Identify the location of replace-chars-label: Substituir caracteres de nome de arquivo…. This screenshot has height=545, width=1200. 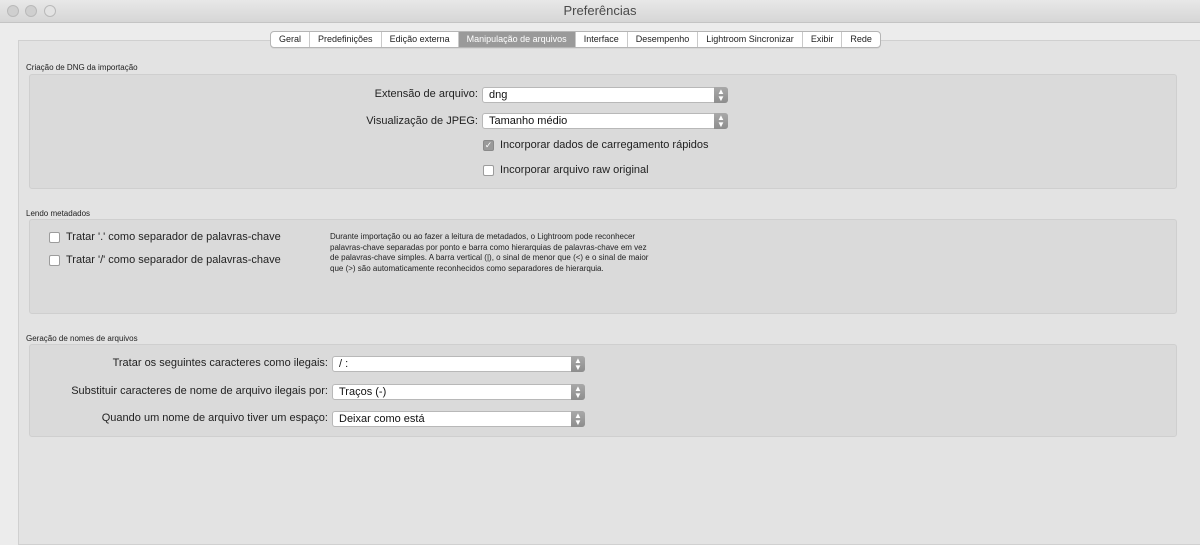
(199, 391).